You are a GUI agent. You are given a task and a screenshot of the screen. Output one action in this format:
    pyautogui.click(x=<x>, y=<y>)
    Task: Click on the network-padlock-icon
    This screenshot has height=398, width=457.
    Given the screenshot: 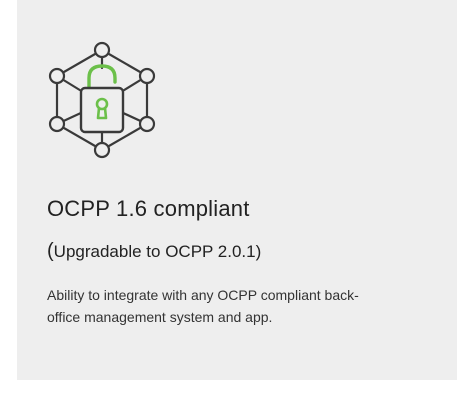 What is the action you would take?
    pyautogui.click(x=102, y=100)
    